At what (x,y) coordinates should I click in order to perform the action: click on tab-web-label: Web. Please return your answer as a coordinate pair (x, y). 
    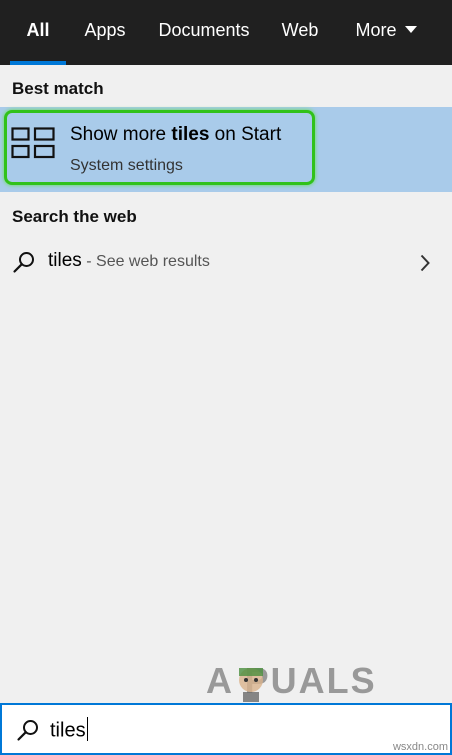
    Looking at the image, I should click on (300, 30).